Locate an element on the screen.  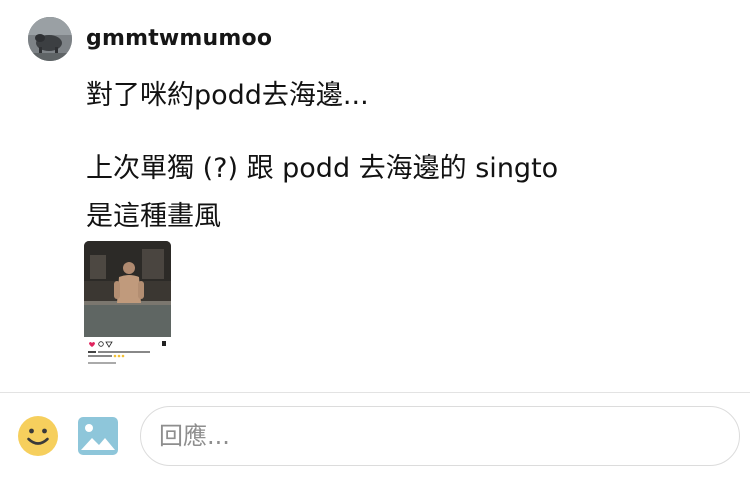
post-text-line-2: 上次單獨 (?) 跟 podd 去海邊的 singto is located at coordinates (322, 168).